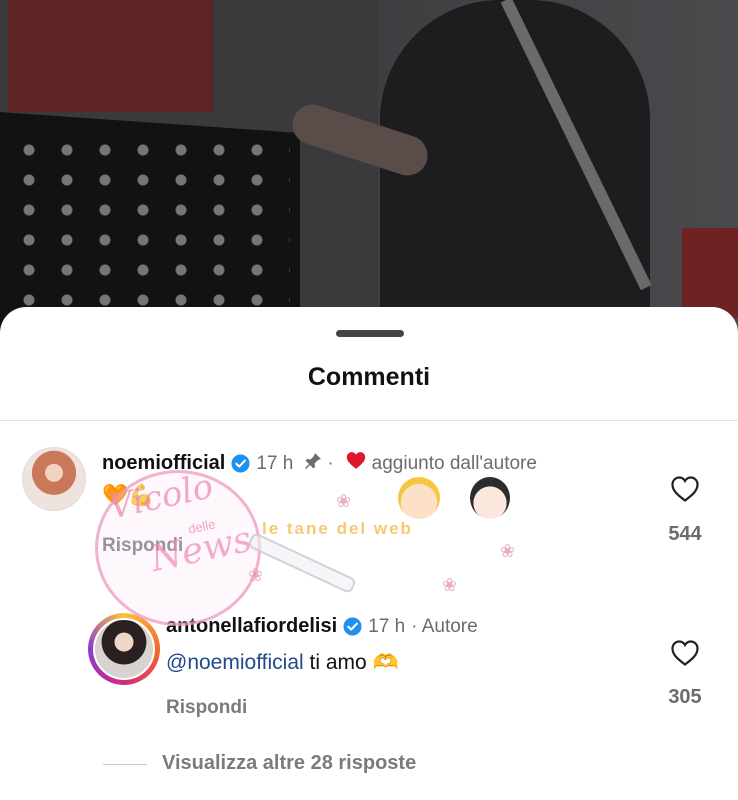 The image size is (738, 800). What do you see at coordinates (128, 495) in the screenshot?
I see `comment-body: 🧡💪` at bounding box center [128, 495].